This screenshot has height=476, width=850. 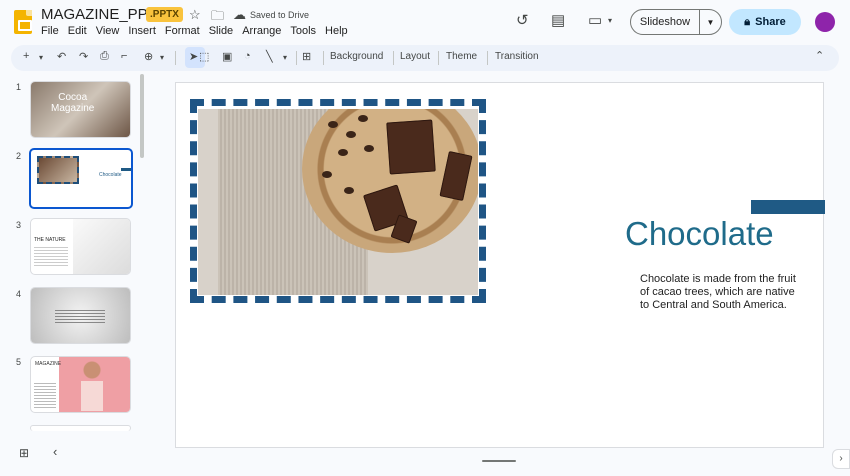 I want to click on paint-format-icon: ⌐, so click(x=124, y=56).